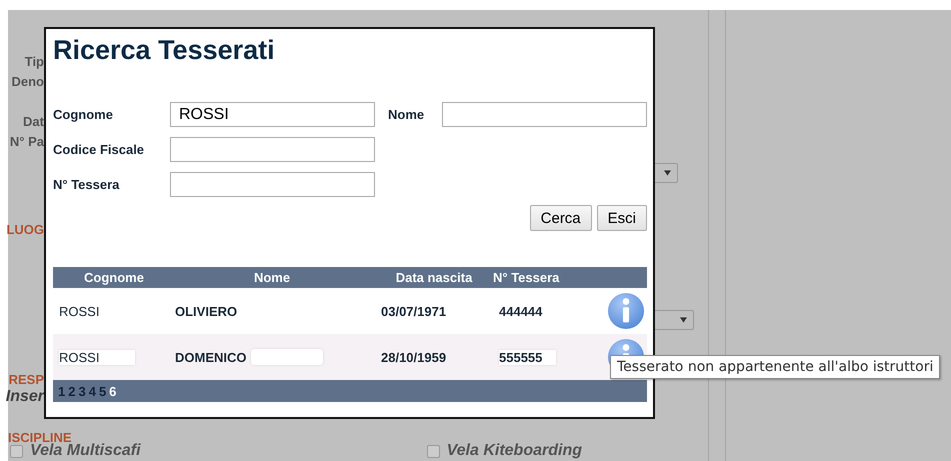 This screenshot has width=951, height=461. What do you see at coordinates (85, 451) in the screenshot?
I see `discipline-label: Vela Multiscafi` at bounding box center [85, 451].